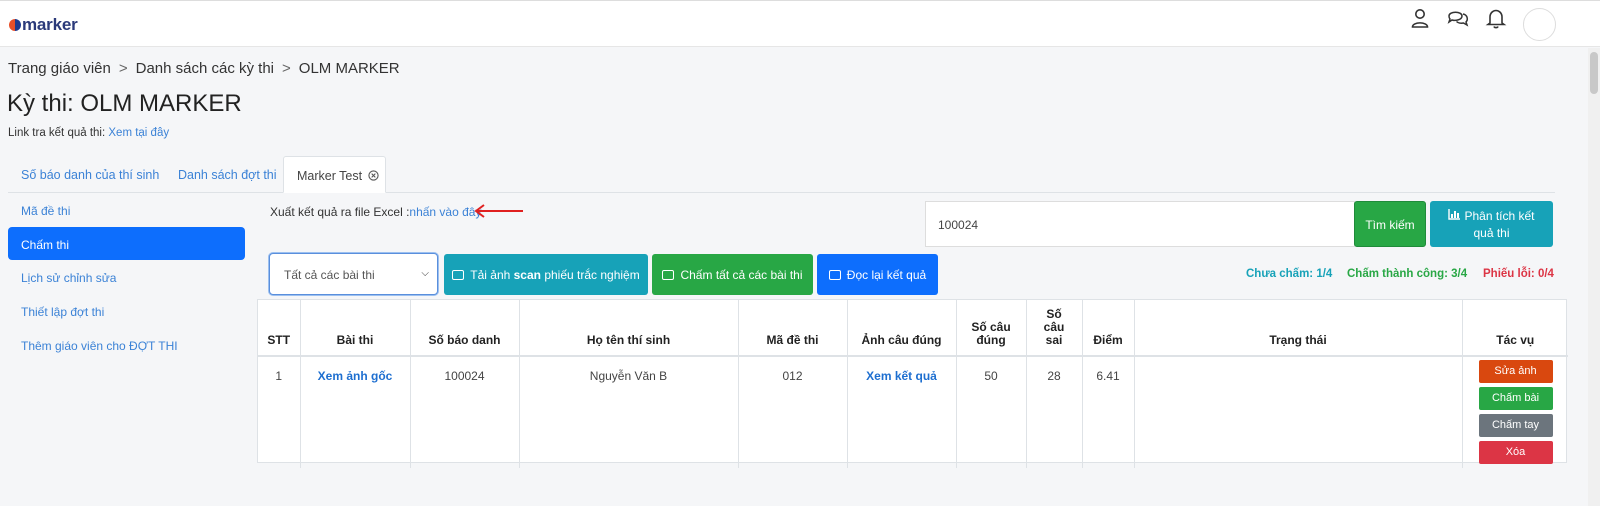  What do you see at coordinates (57, 133) in the screenshot?
I see `result-link-label: Link tra kết quả thi:` at bounding box center [57, 133].